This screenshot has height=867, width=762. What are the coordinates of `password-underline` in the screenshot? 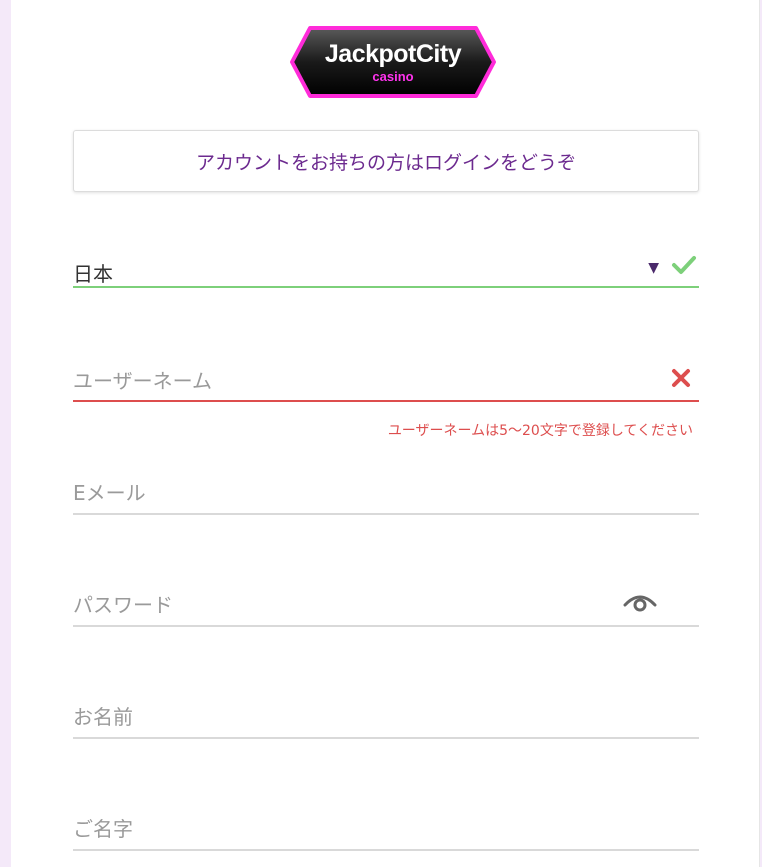 It's located at (386, 626).